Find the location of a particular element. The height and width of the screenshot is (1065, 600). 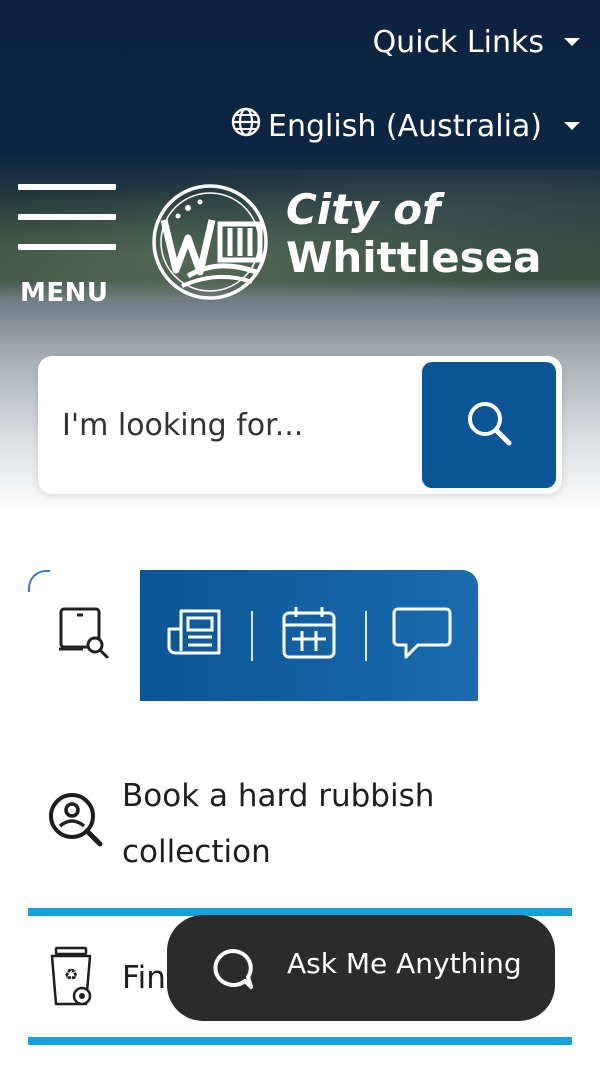

tab-services-search is located at coordinates (84, 635).